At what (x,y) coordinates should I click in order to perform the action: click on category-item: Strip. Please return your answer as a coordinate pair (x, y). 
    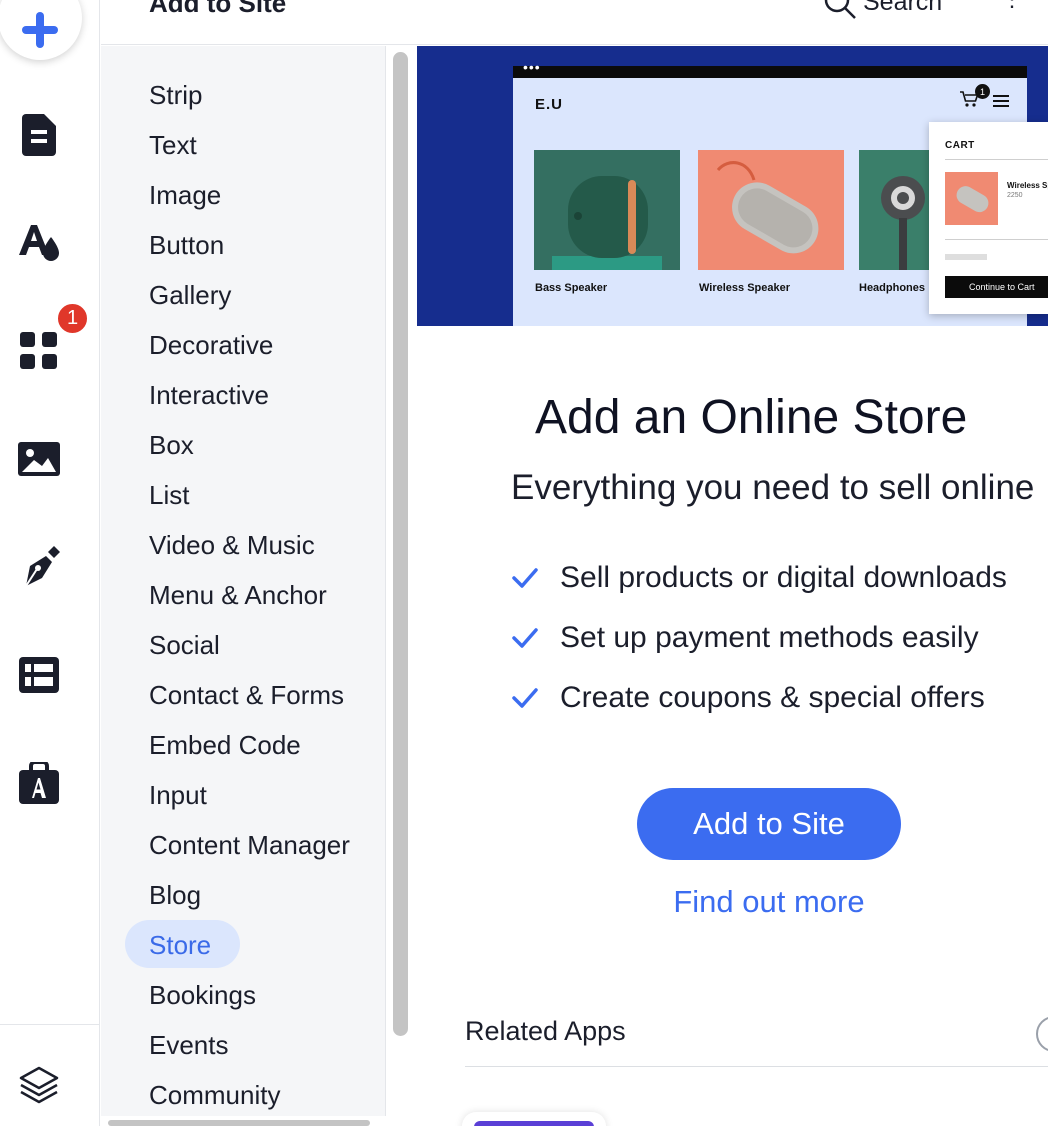
    Looking at the image, I should click on (175, 95).